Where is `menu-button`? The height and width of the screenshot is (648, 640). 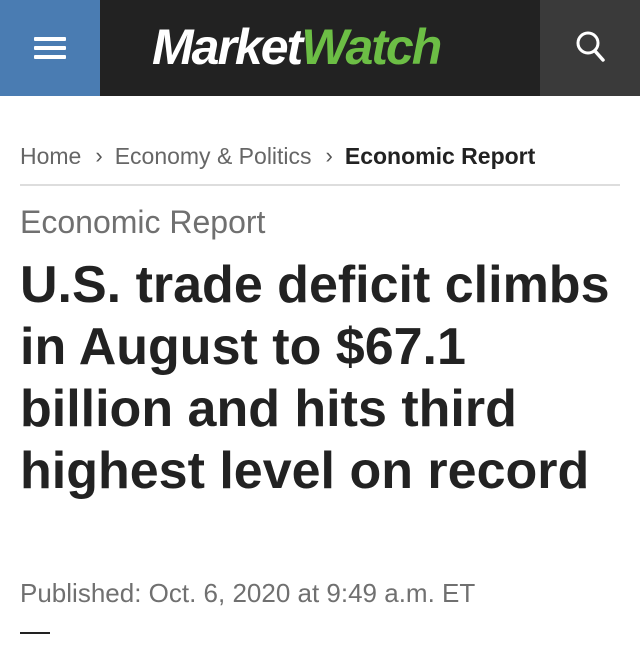
menu-button is located at coordinates (50, 48).